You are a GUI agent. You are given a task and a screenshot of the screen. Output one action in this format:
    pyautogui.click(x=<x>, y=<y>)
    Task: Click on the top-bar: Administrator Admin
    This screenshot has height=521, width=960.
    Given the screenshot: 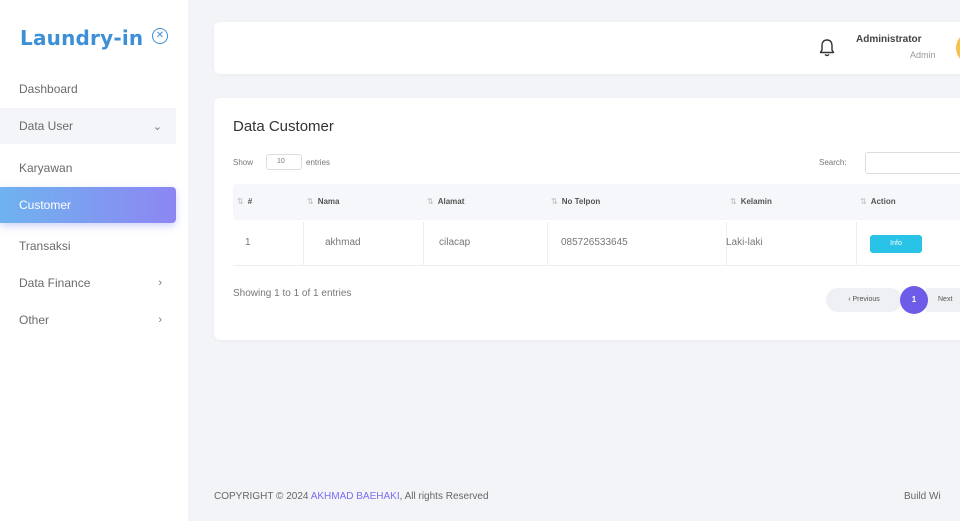 What is the action you would take?
    pyautogui.click(x=587, y=48)
    